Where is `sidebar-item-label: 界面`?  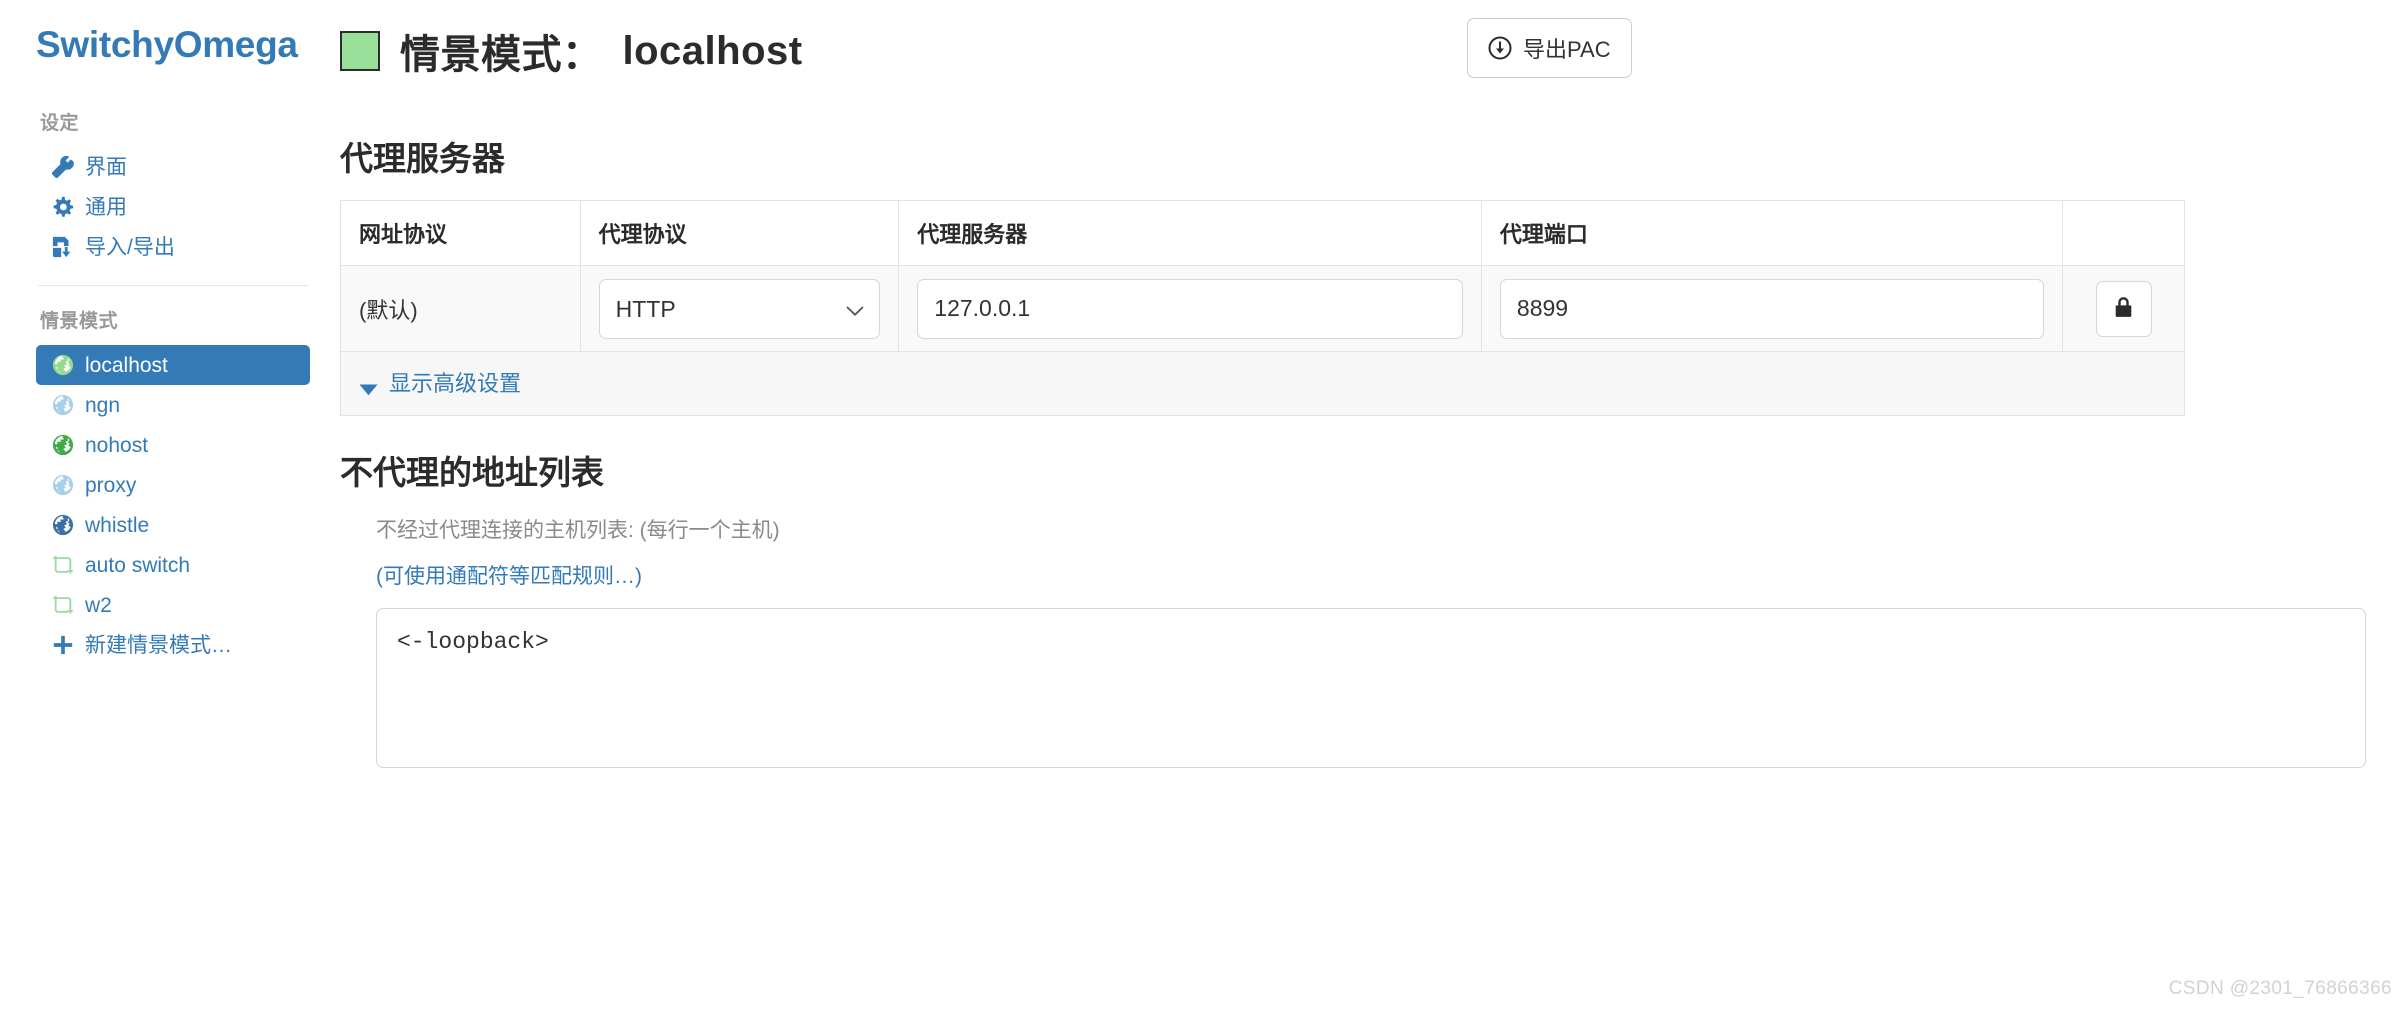 sidebar-item-label: 界面 is located at coordinates (106, 167).